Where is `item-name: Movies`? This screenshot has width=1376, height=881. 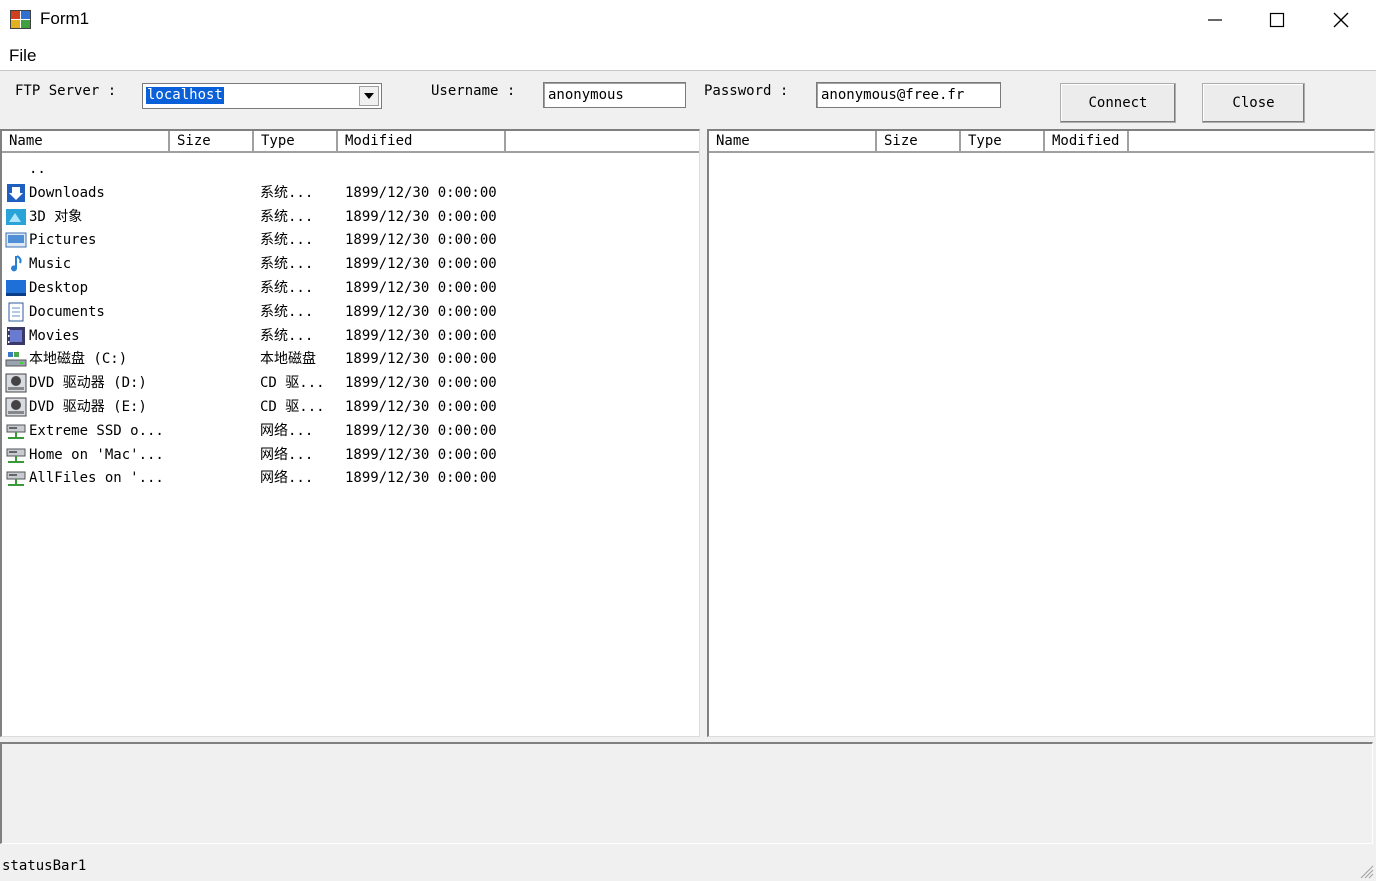 item-name: Movies is located at coordinates (54, 335).